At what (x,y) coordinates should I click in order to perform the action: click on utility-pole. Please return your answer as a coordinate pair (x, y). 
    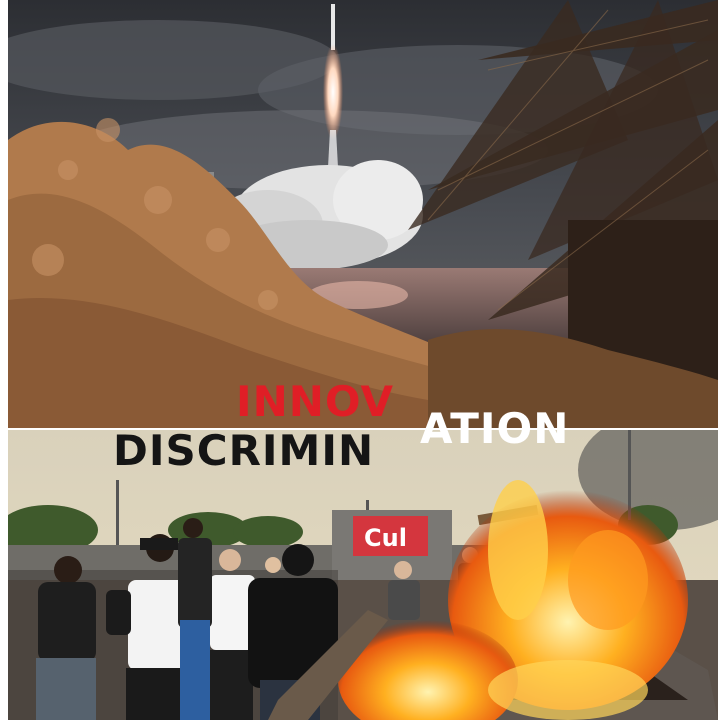
    Looking at the image, I should click on (117, 515).